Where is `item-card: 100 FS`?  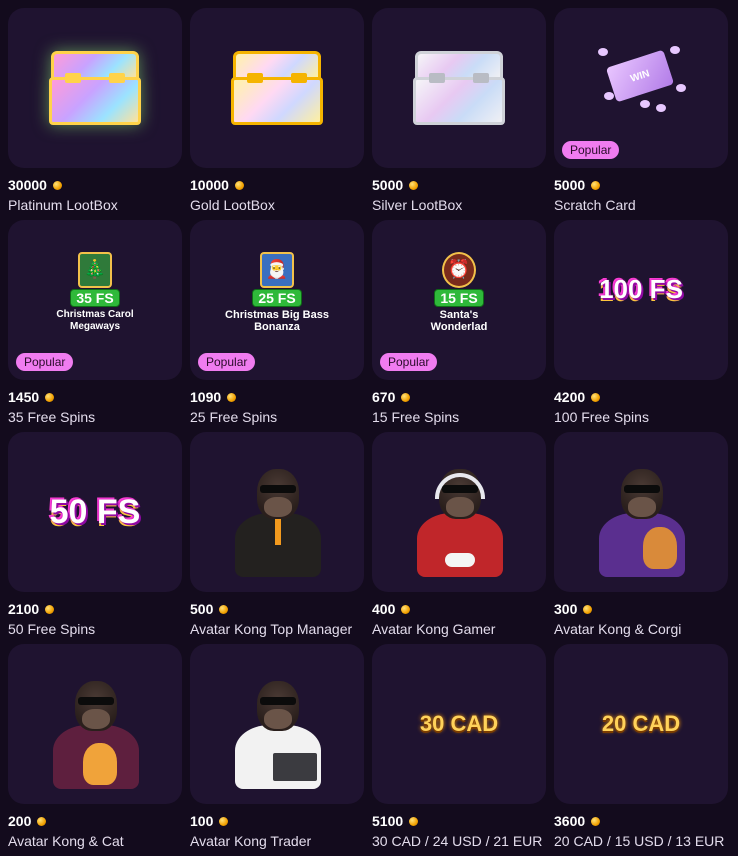 item-card: 100 FS is located at coordinates (641, 300).